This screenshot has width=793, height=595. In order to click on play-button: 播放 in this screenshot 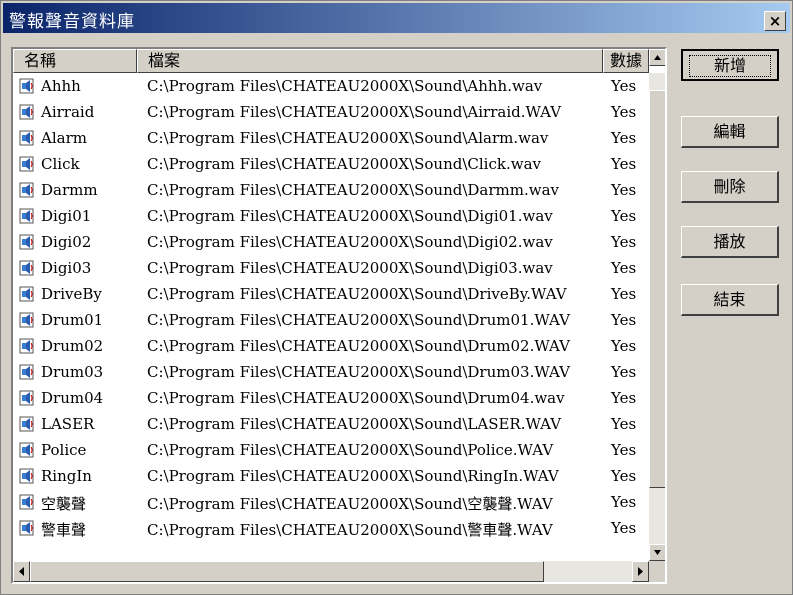, I will do `click(730, 242)`.